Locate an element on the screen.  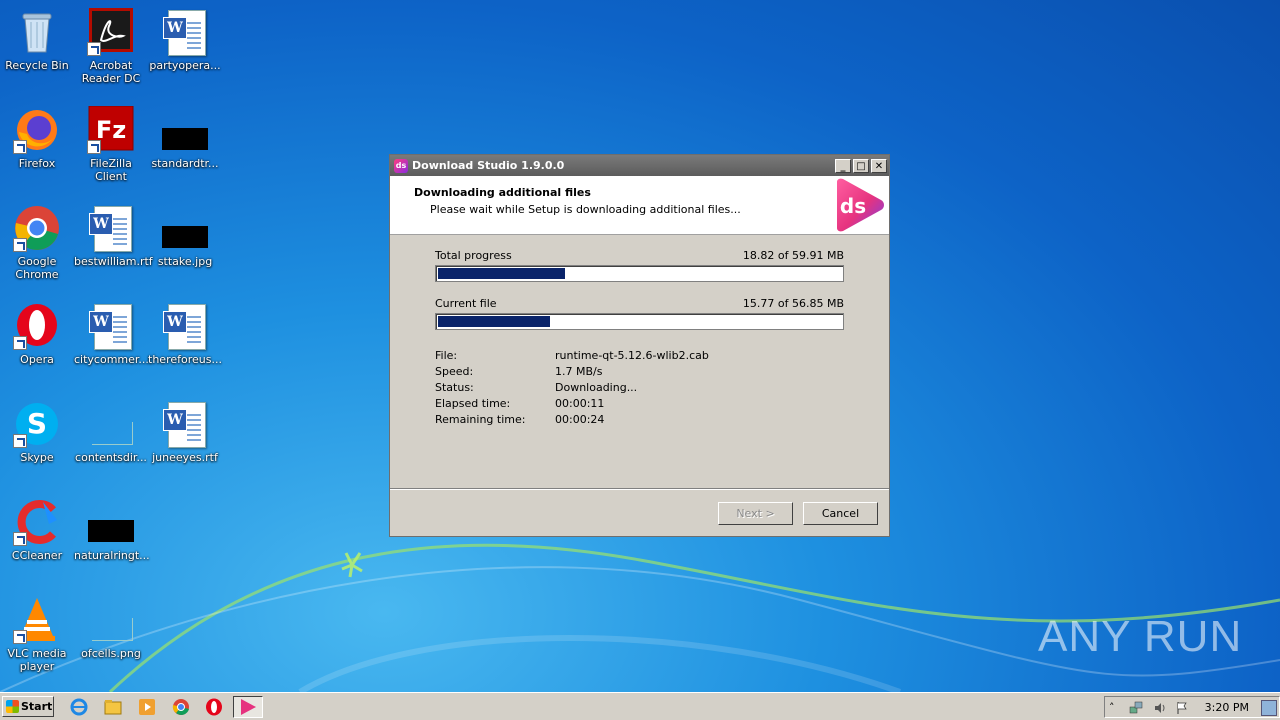
network-icon is located at coordinates (1136, 708).